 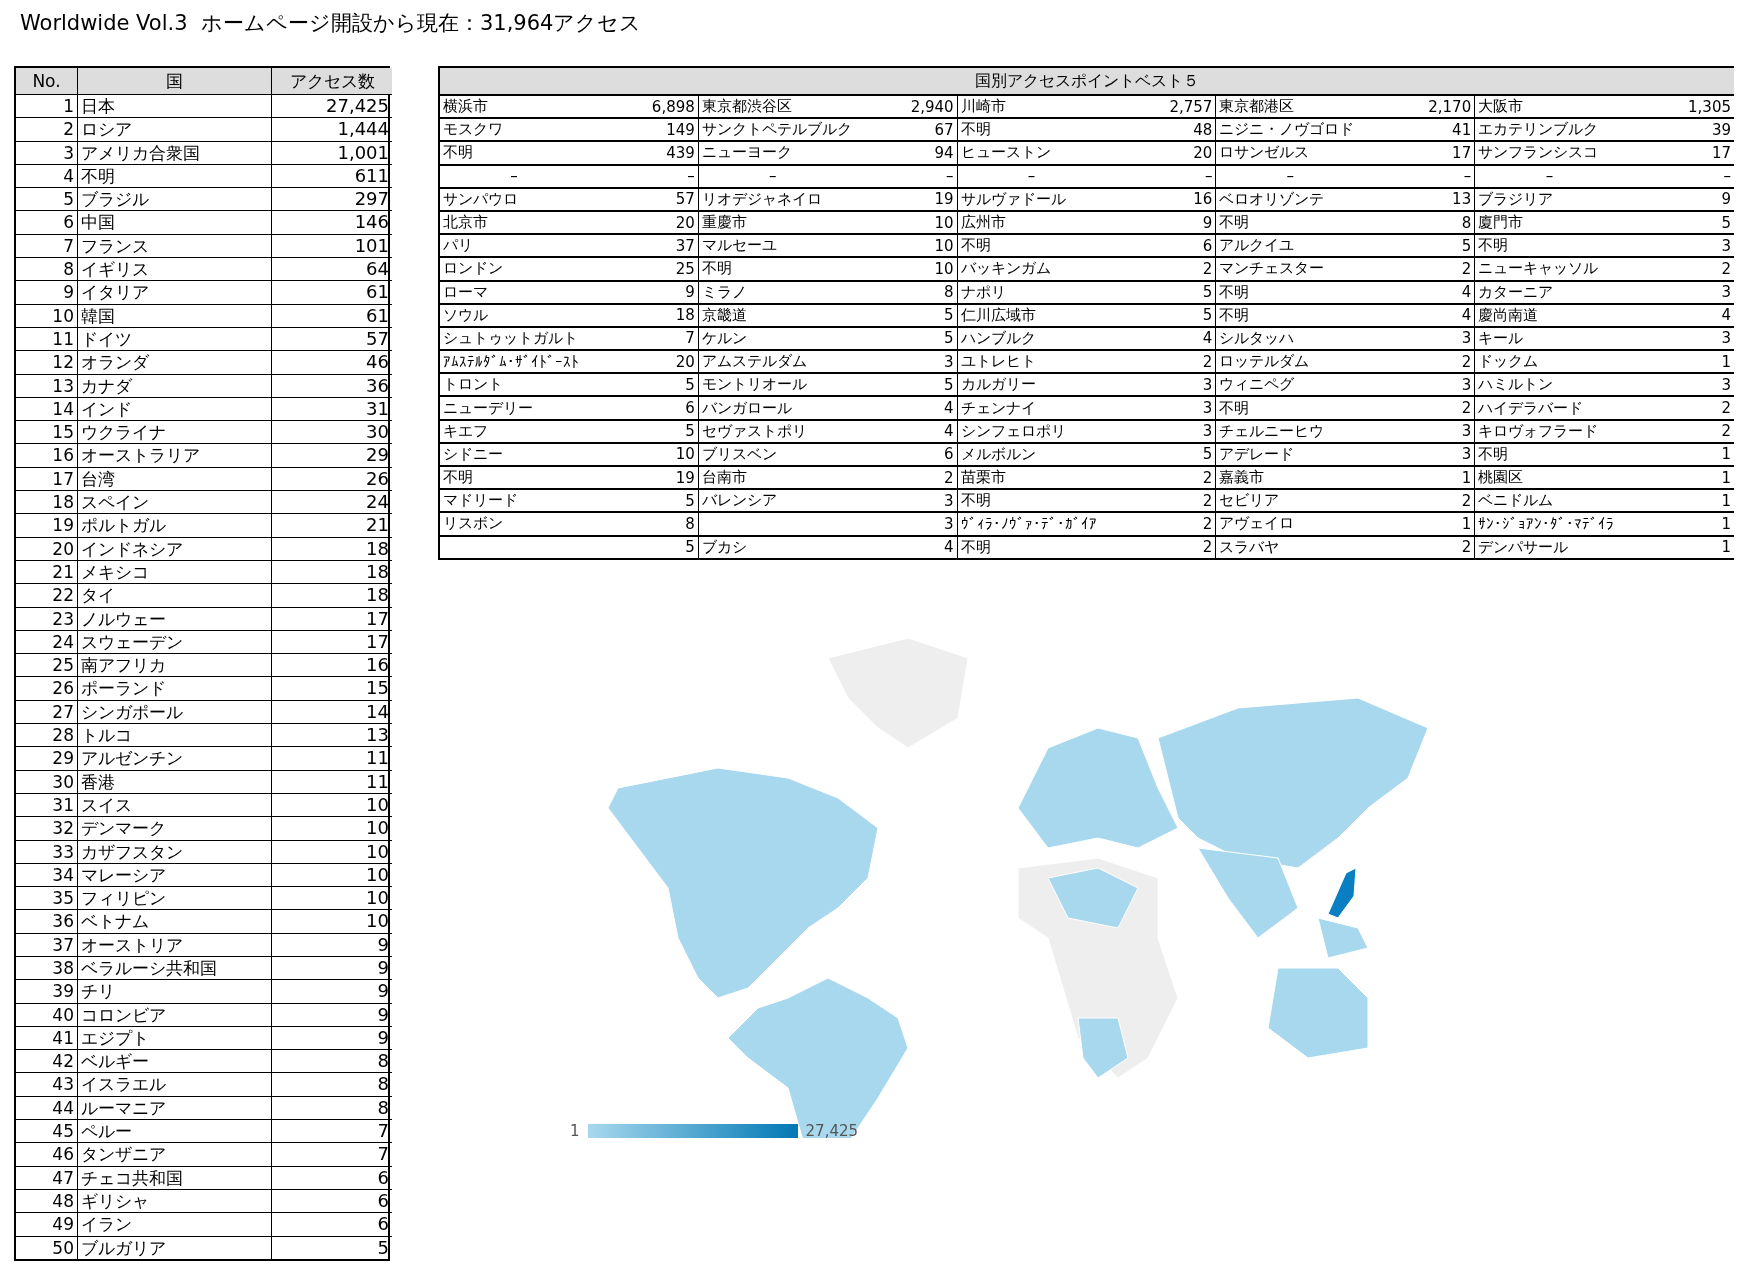 I want to click on city-name: 重慶市, so click(x=724, y=223).